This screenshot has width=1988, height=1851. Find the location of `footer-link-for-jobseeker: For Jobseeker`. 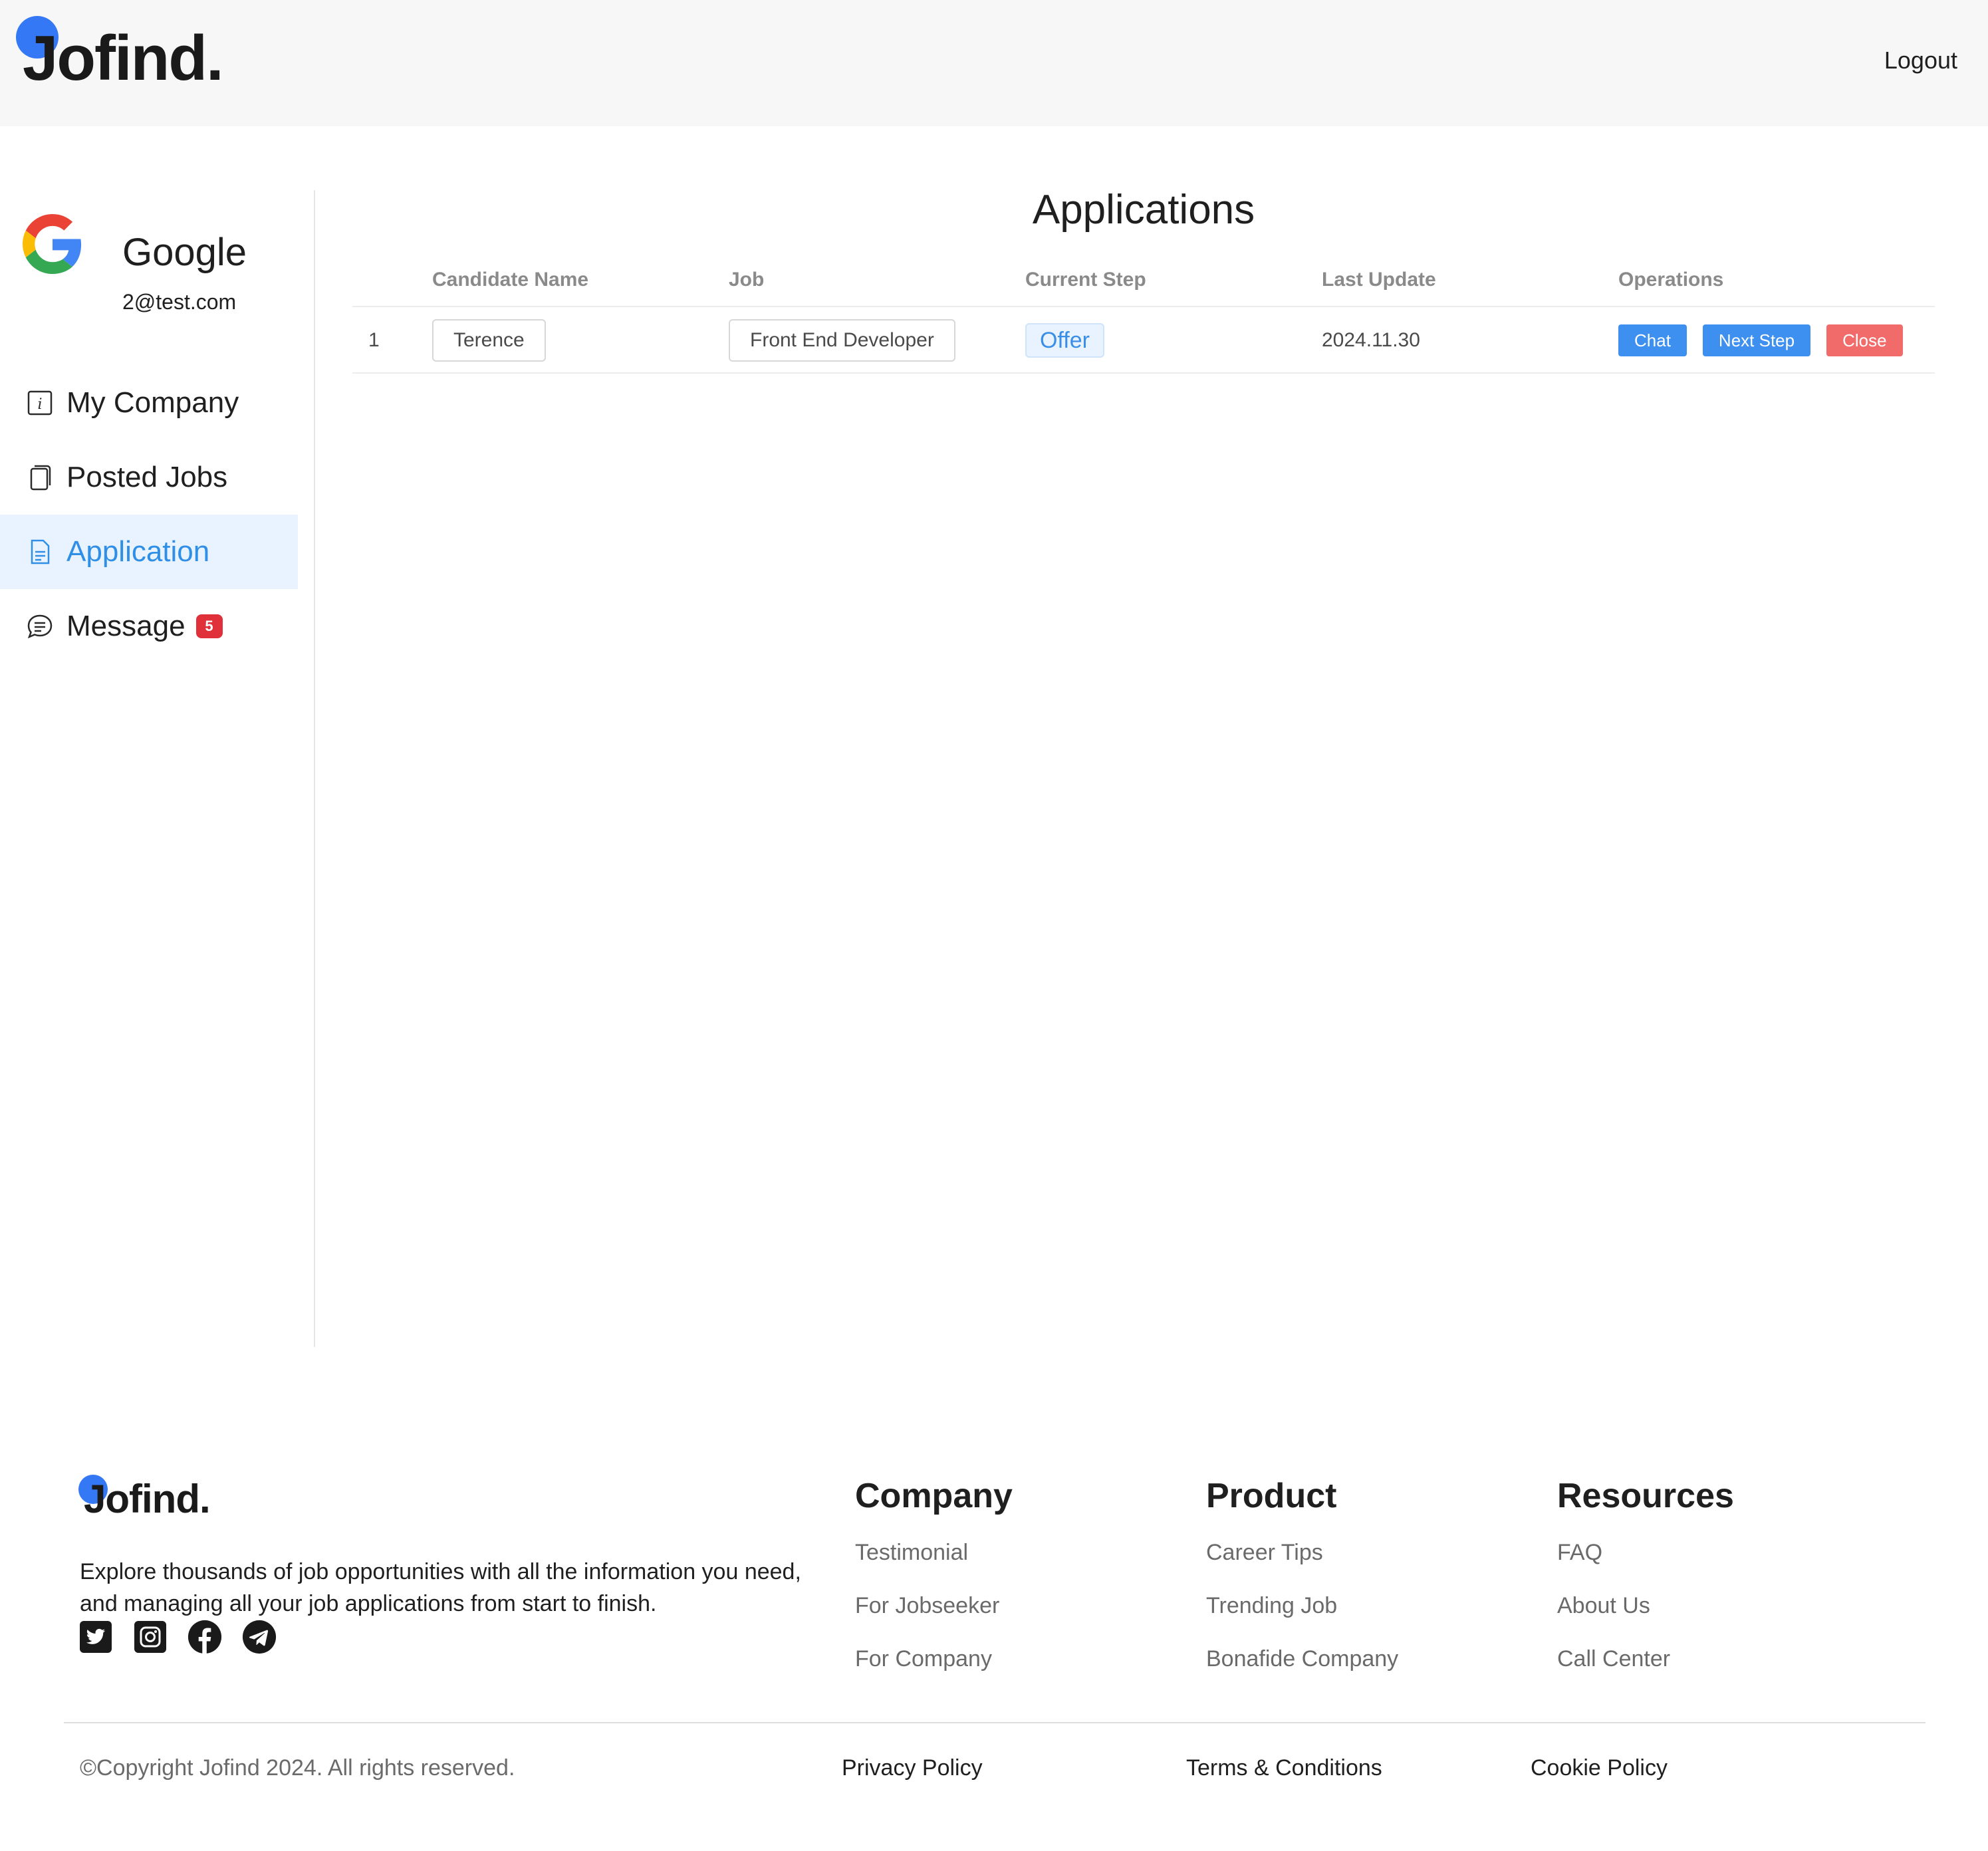

footer-link-for-jobseeker: For Jobseeker is located at coordinates (934, 1615).